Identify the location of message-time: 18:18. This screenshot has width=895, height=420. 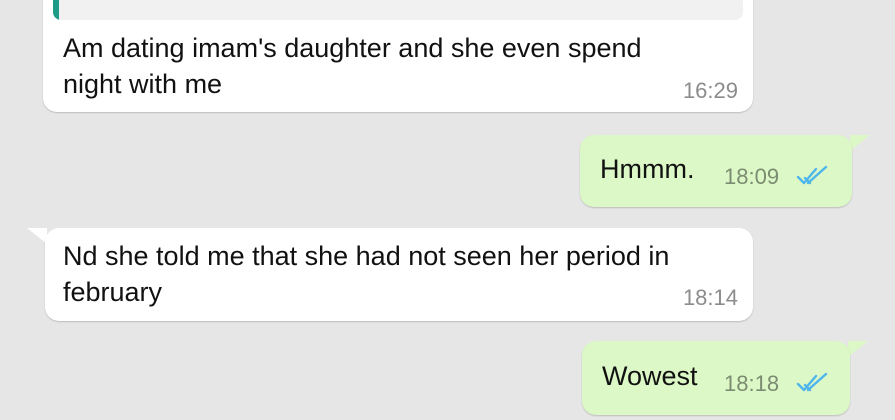
(752, 383).